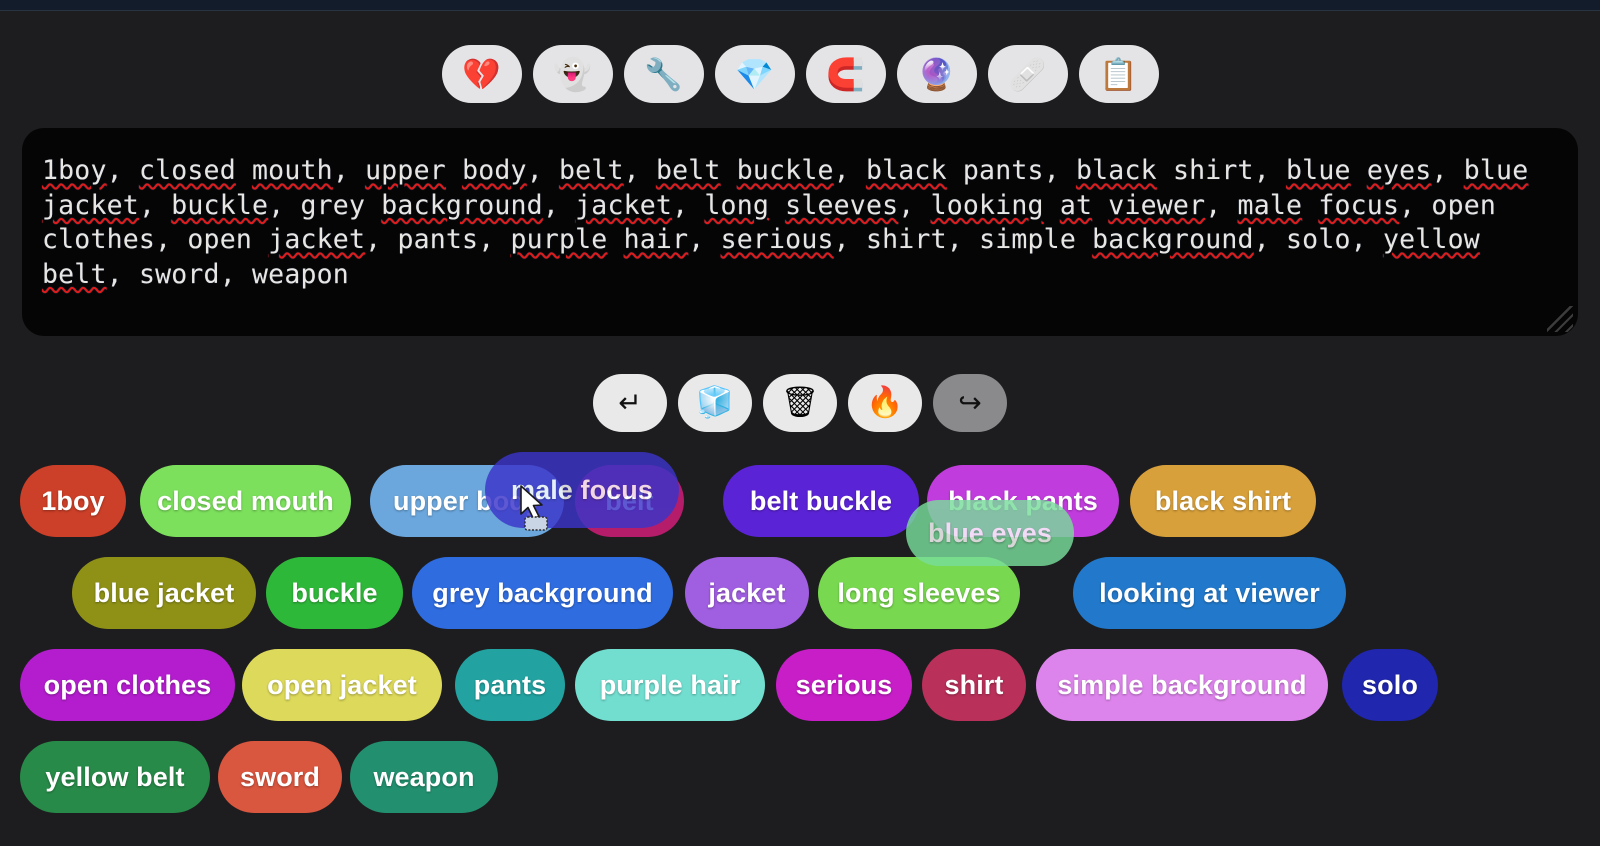 The image size is (1600, 846). What do you see at coordinates (670, 685) in the screenshot?
I see `tag-chip: purple hair` at bounding box center [670, 685].